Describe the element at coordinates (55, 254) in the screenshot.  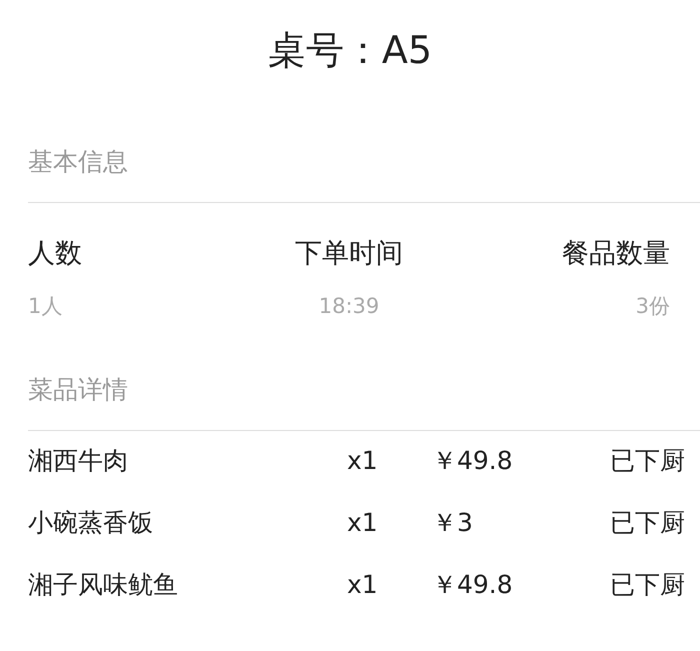
I see `field-label: 人数` at that location.